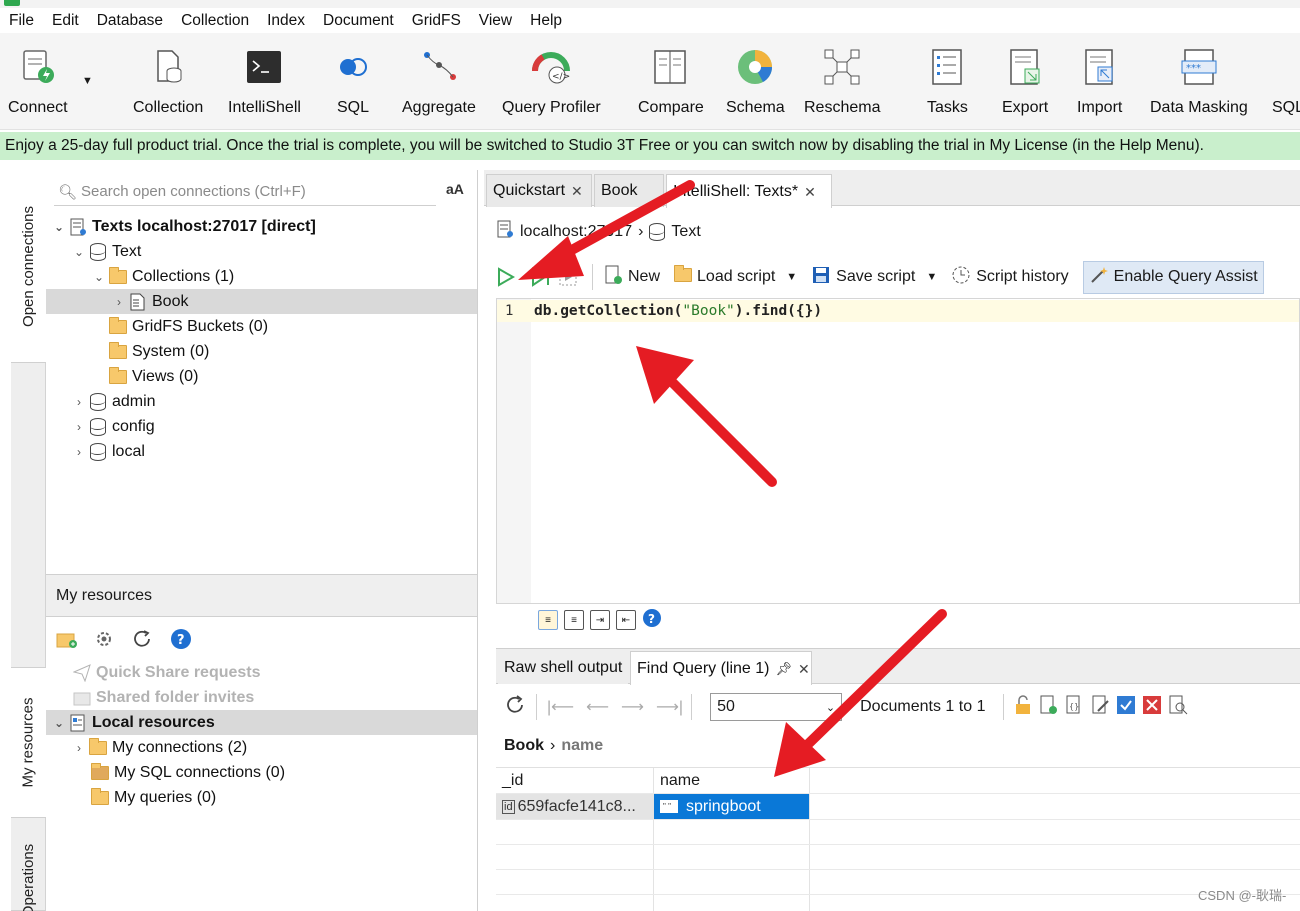  I want to click on quick-share-requests: Quick Share requests, so click(165, 672).